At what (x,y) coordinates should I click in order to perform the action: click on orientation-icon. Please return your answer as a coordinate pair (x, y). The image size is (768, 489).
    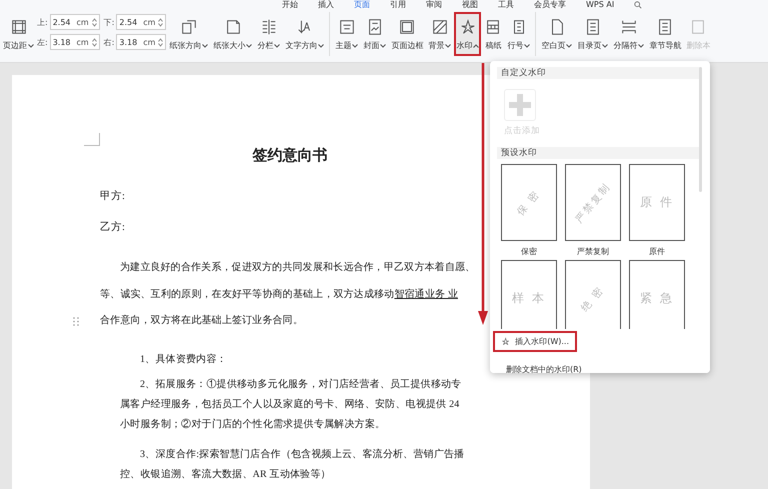
    Looking at the image, I should click on (189, 27).